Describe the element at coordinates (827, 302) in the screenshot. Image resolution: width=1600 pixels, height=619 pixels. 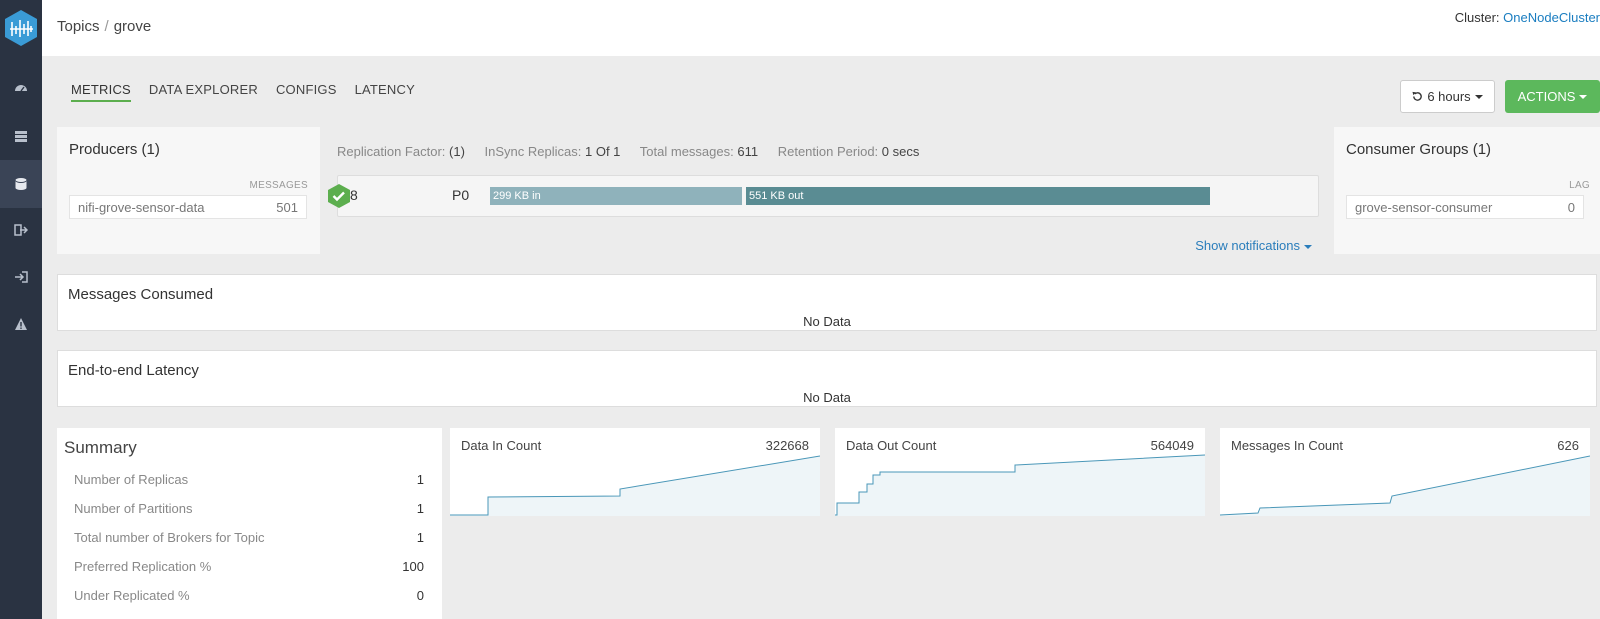
I see `messages-consumed-panel: Messages Consumed No Data` at that location.